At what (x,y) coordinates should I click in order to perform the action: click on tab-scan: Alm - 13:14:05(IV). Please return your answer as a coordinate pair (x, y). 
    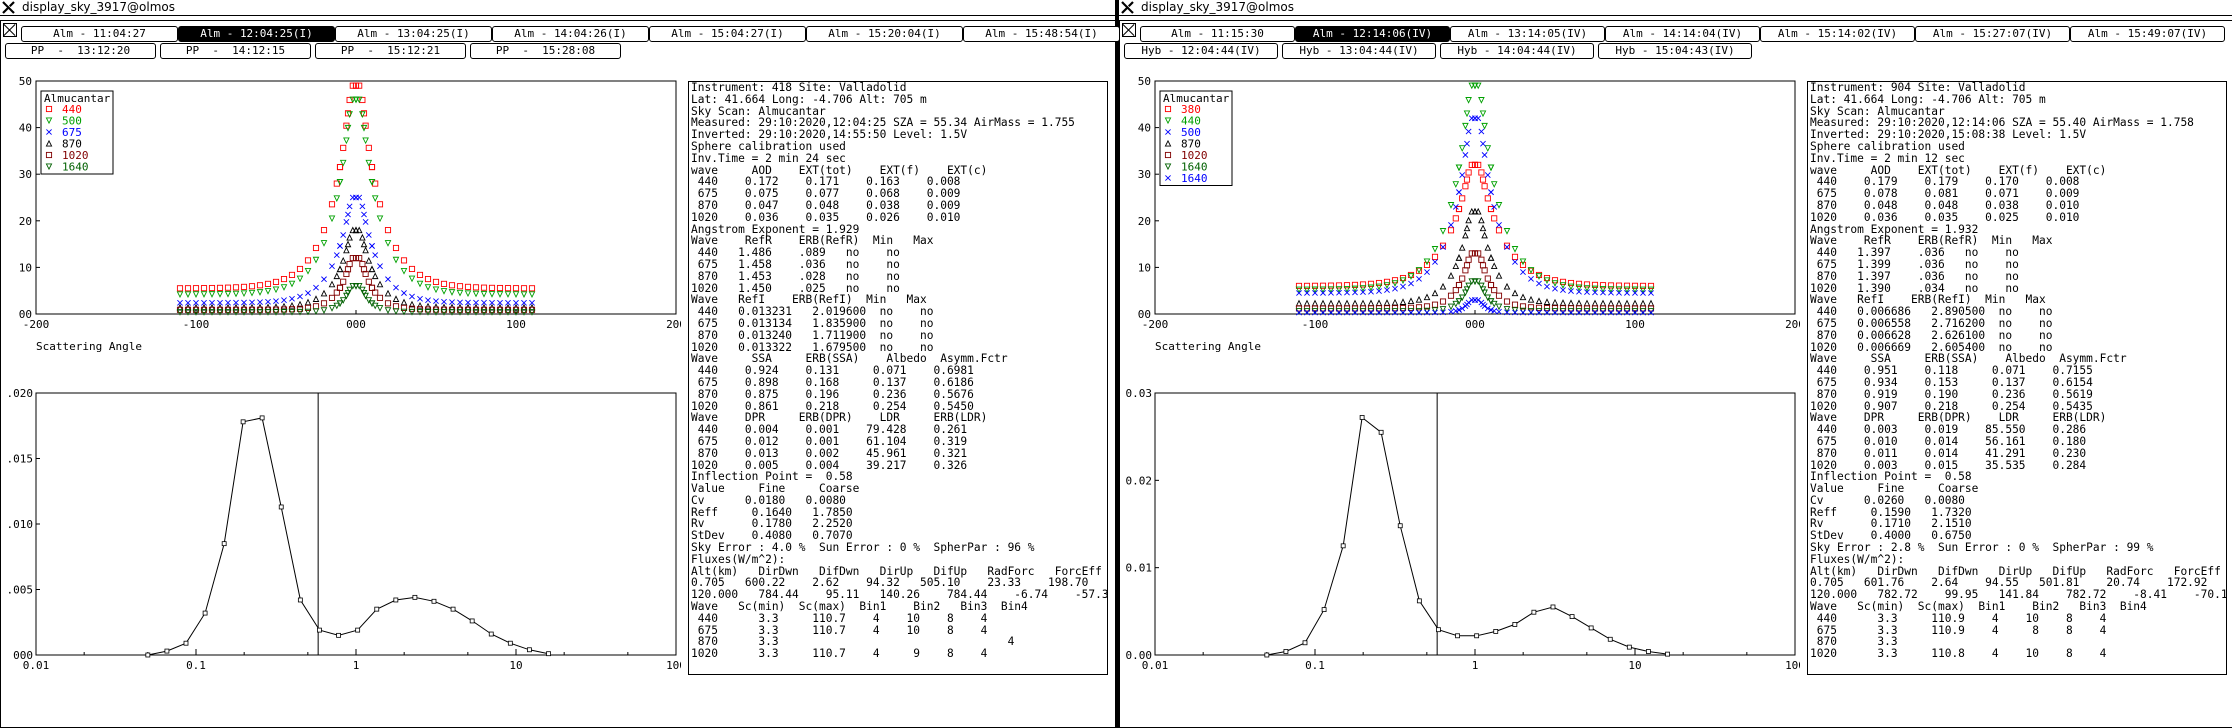
    Looking at the image, I should click on (1527, 34).